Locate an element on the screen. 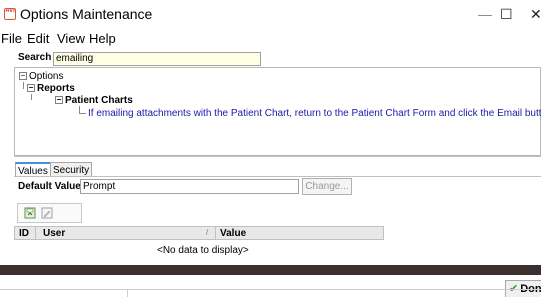 Image resolution: width=541 pixels, height=297 pixels. window-title: Options Maintenance is located at coordinates (86, 14).